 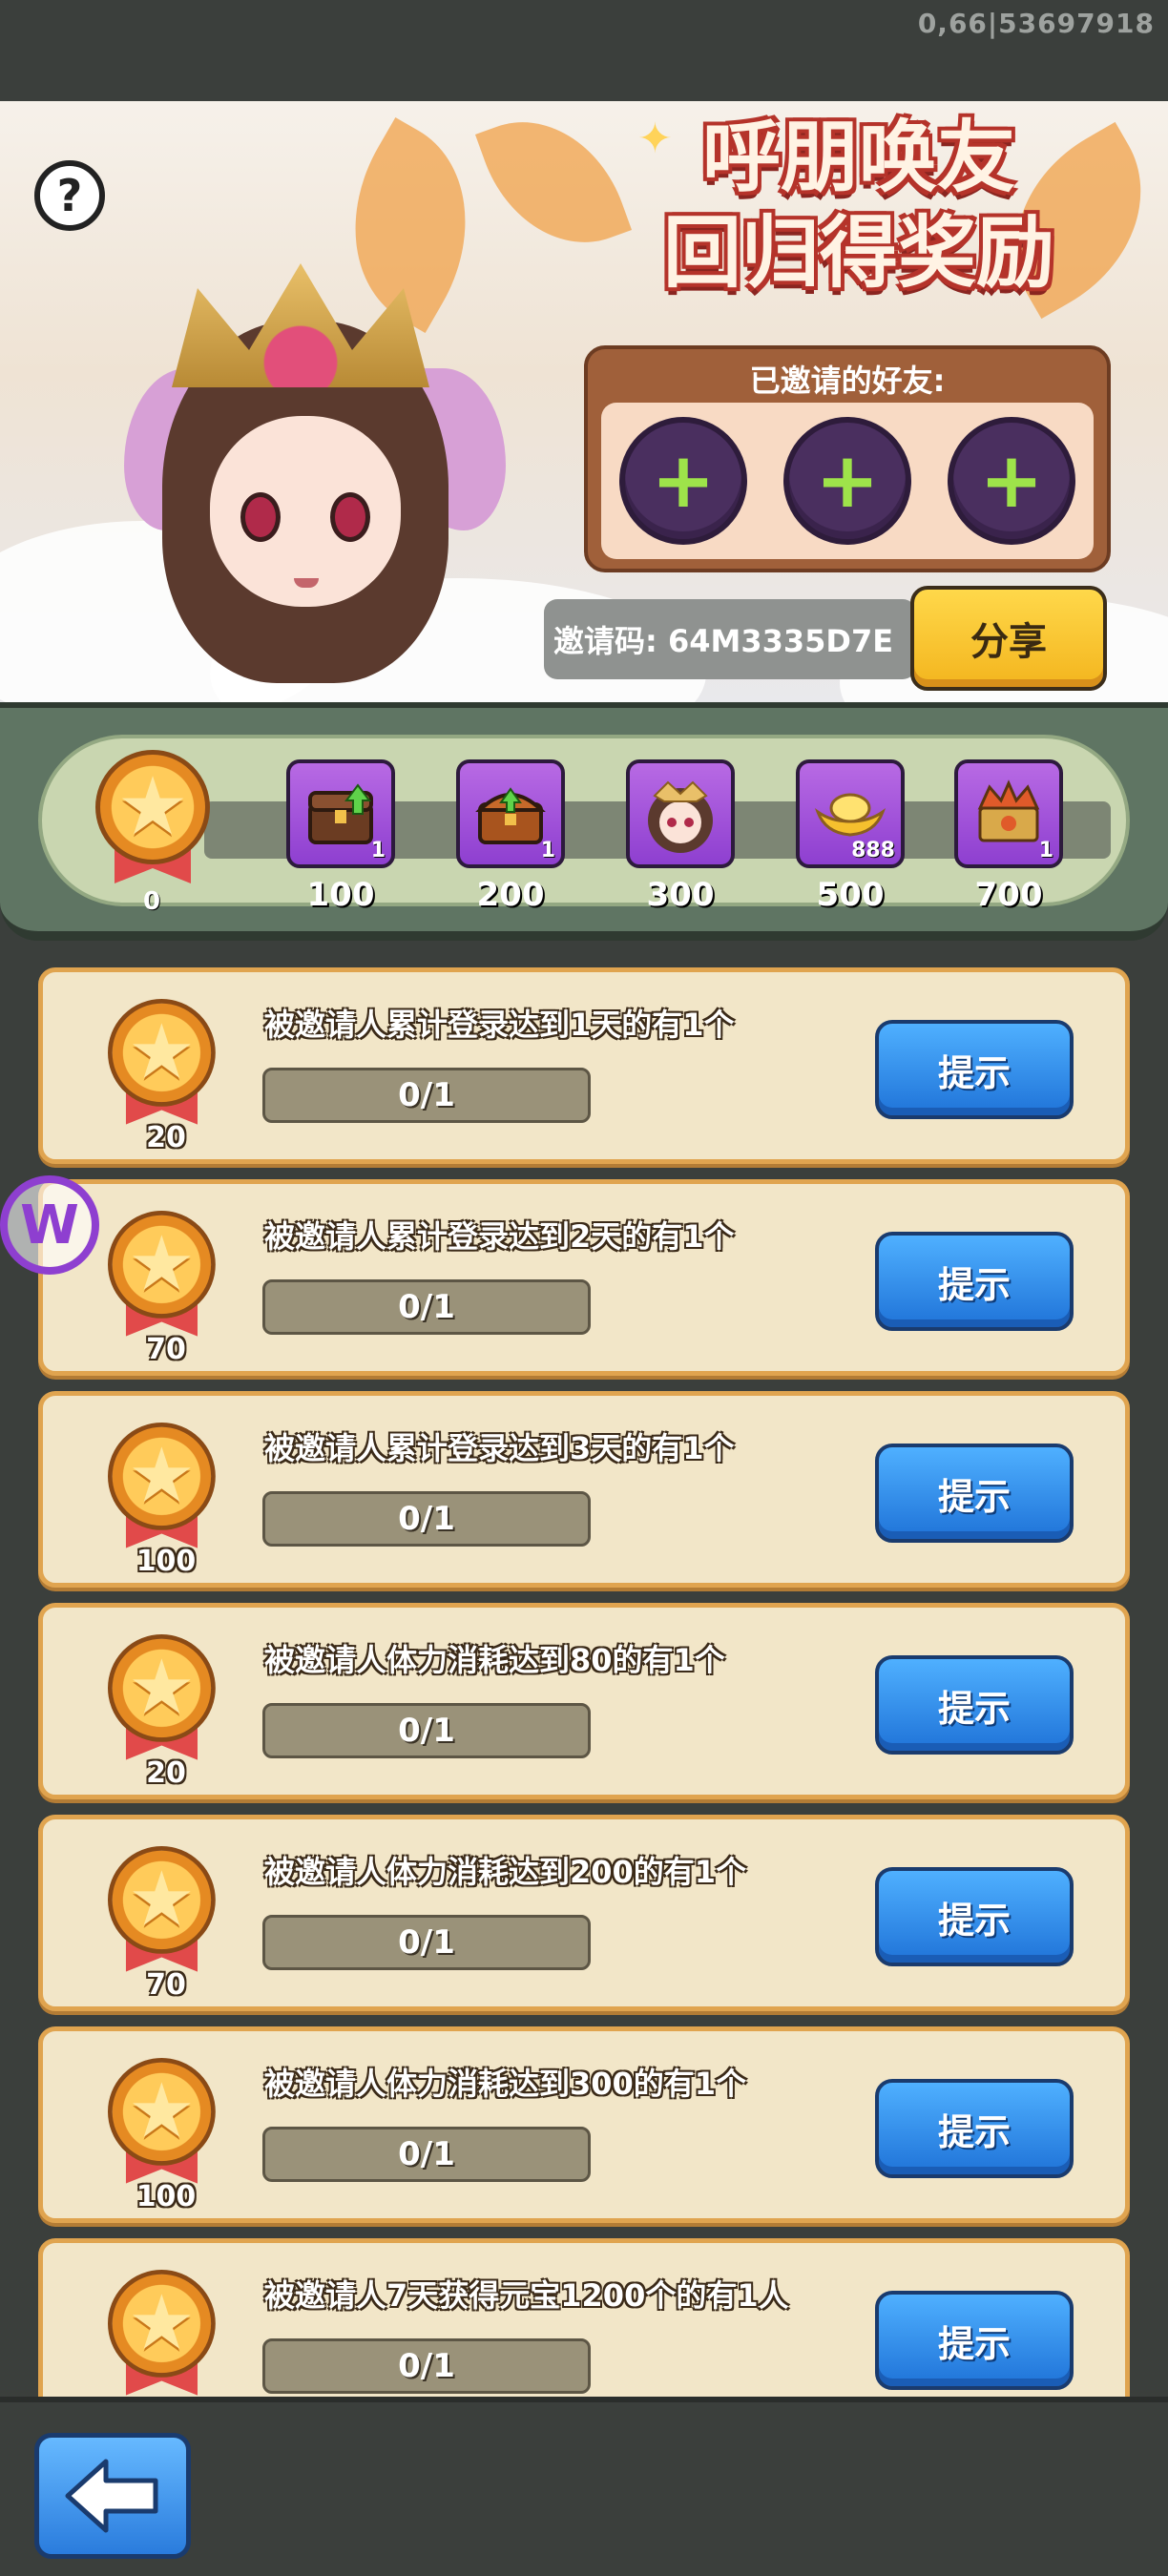 I want to click on banner-title: 呼朋唤友 回归得奖励, so click(x=859, y=206).